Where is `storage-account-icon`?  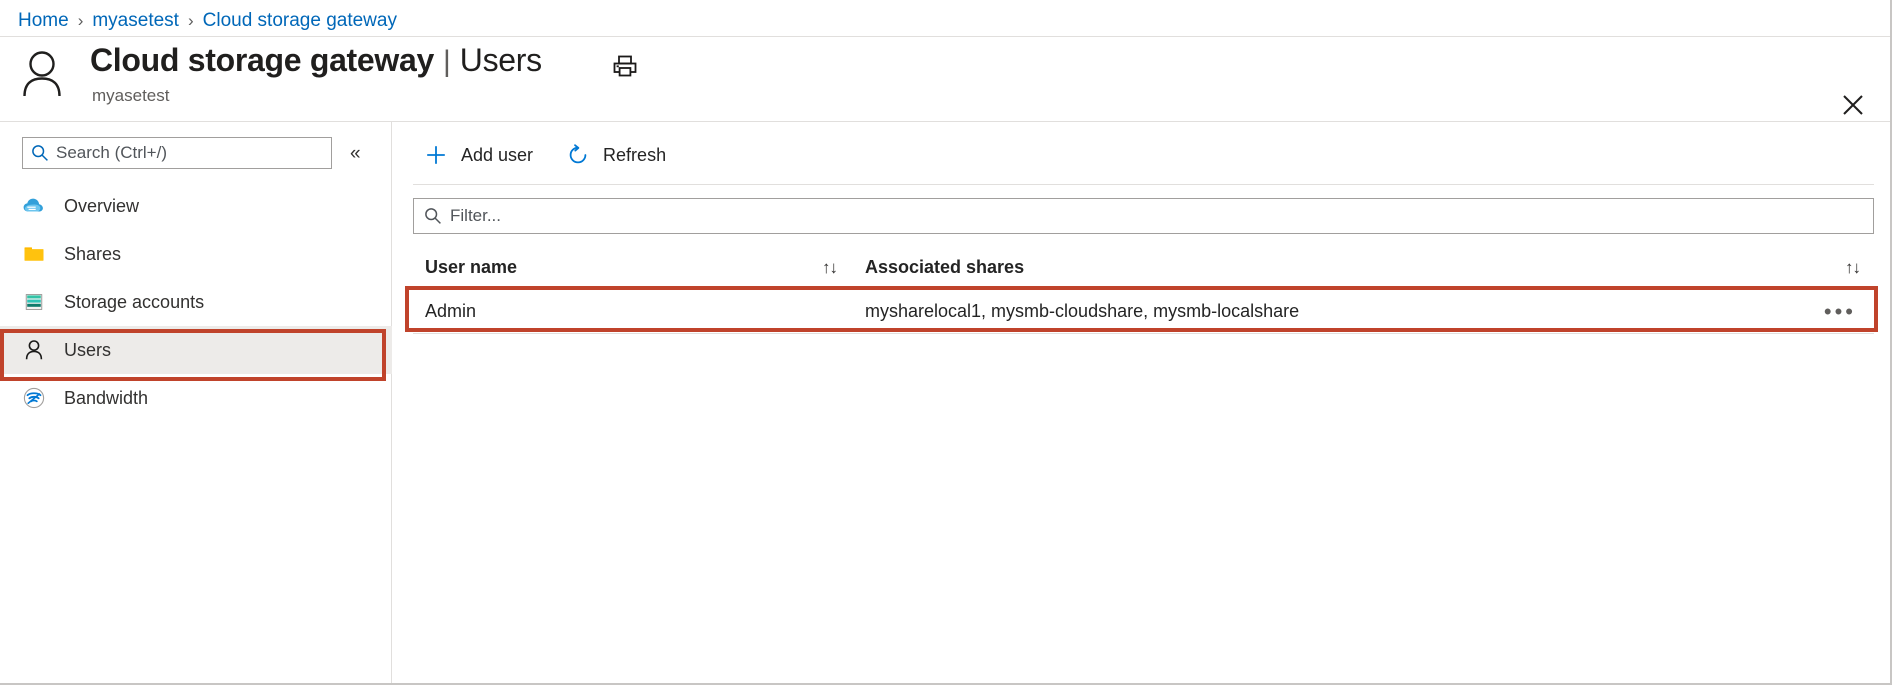
storage-account-icon is located at coordinates (34, 302).